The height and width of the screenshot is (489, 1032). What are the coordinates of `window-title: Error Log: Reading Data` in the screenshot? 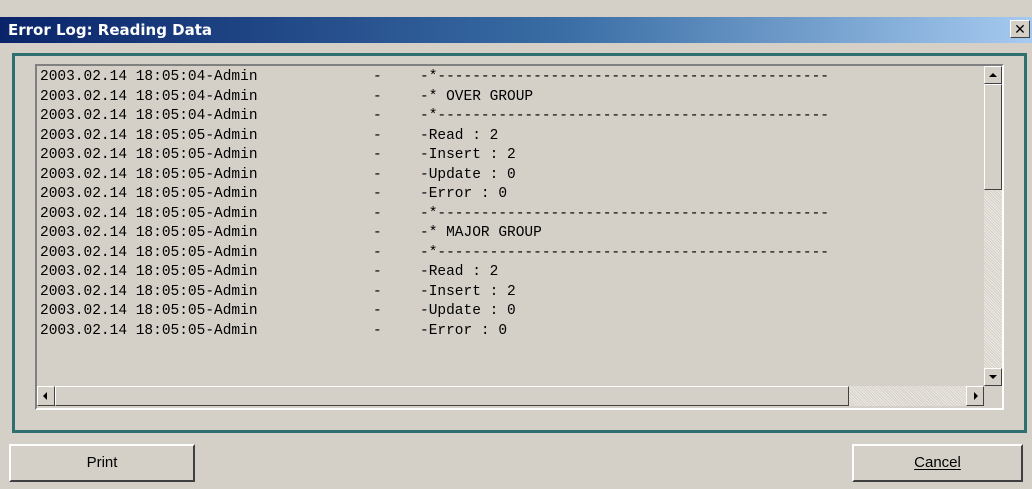 It's located at (110, 30).